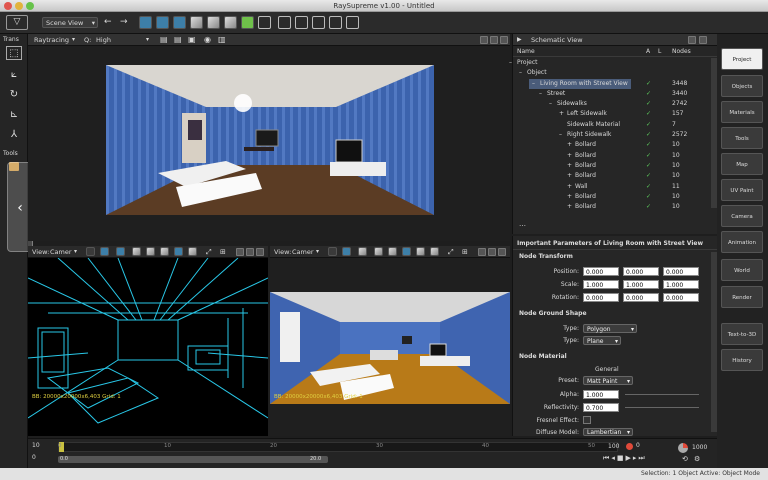 The height and width of the screenshot is (480, 768). I want to click on sidebar-world-button: World, so click(742, 270).